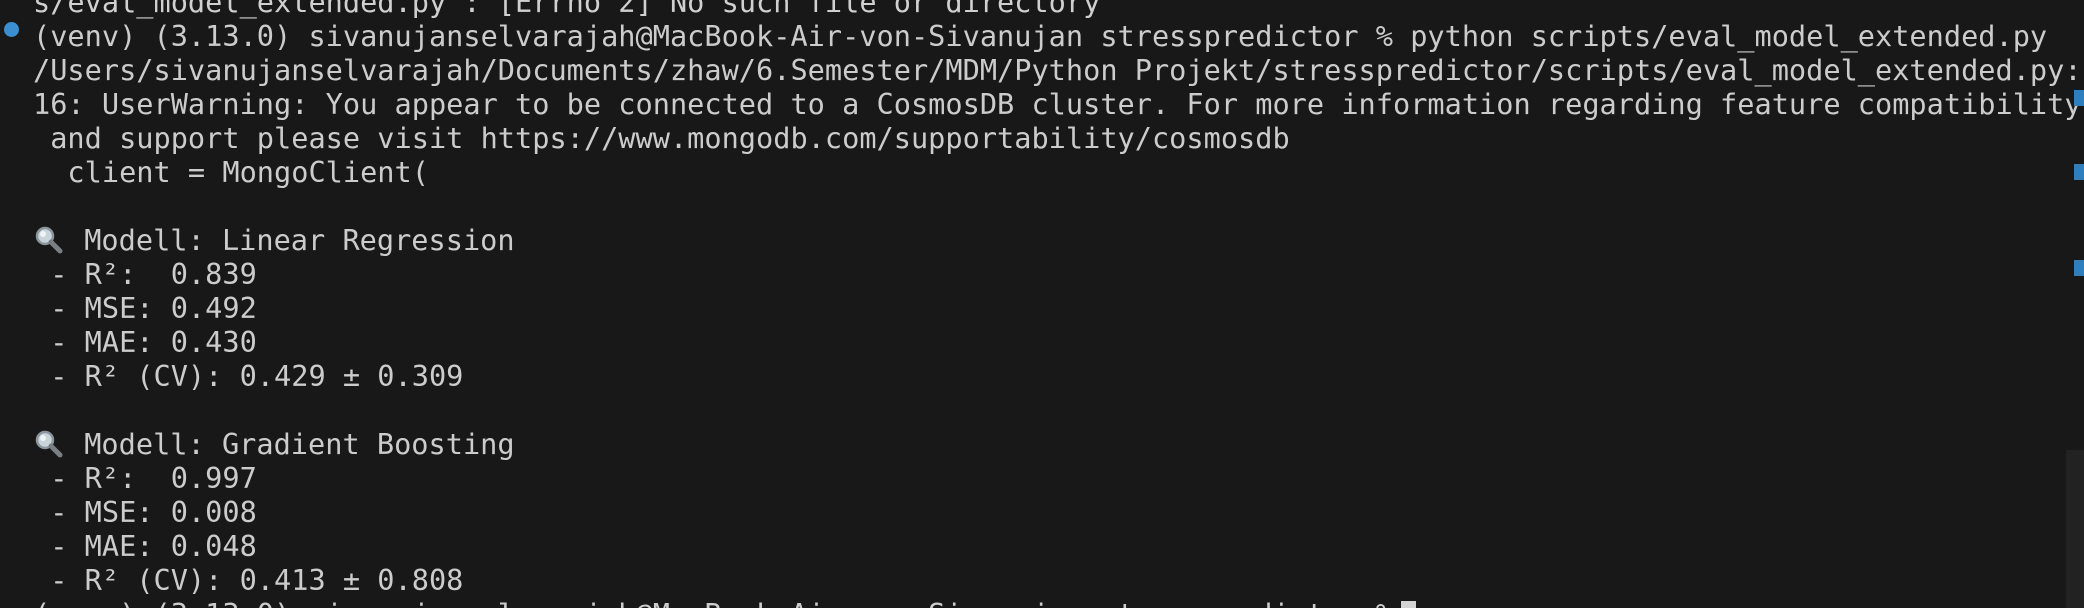 This screenshot has height=608, width=2084. Describe the element at coordinates (145, 478) in the screenshot. I see `metric-r2: - R²: 0.997` at that location.